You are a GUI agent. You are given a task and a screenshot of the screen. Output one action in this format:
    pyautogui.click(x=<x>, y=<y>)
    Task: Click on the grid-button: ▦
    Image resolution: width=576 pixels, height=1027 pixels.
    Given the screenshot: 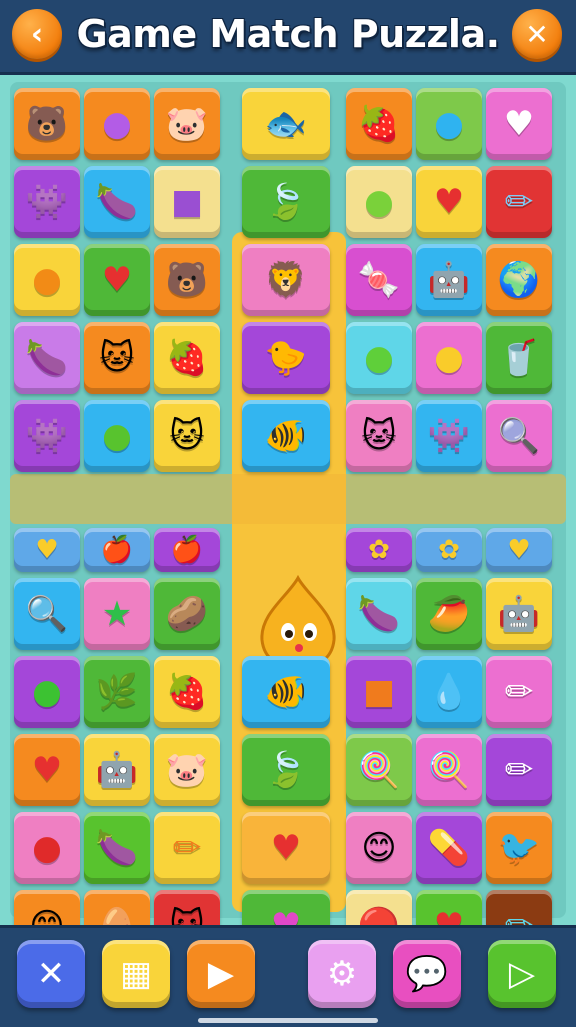 What is the action you would take?
    pyautogui.click(x=136, y=974)
    